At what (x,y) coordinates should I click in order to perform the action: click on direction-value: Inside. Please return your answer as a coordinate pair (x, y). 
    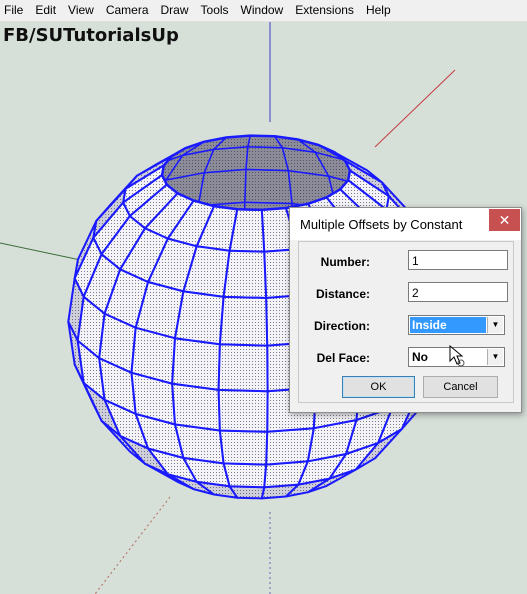
    Looking at the image, I should click on (448, 325).